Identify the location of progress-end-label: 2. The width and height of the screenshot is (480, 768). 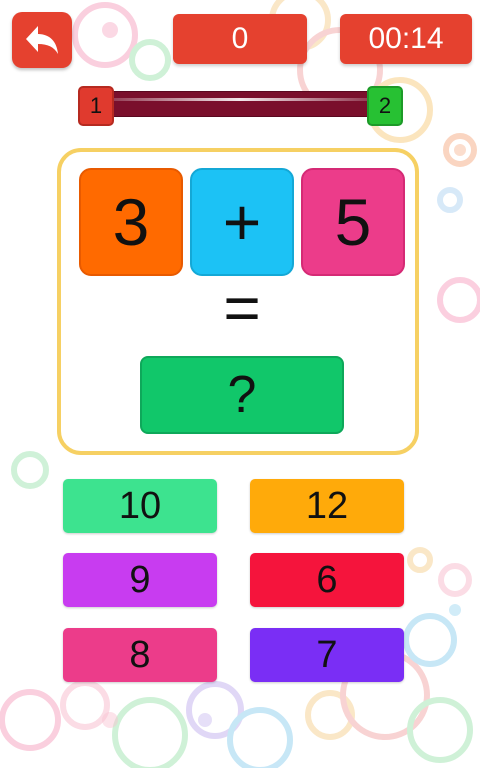
(385, 105).